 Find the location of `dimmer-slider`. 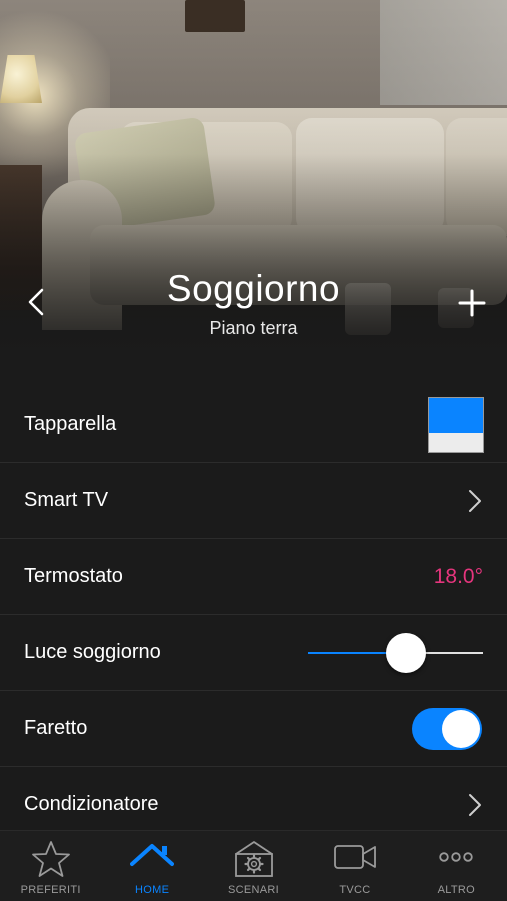

dimmer-slider is located at coordinates (395, 653).